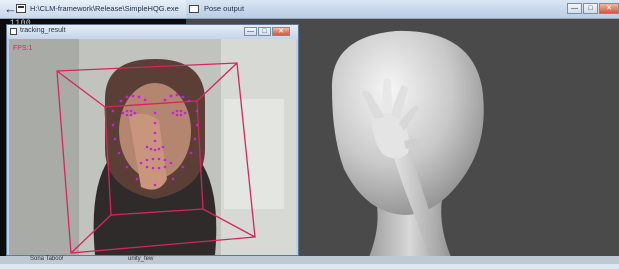  I want to click on tracking-titlebar: tracking_result — □ ✕, so click(152, 32).